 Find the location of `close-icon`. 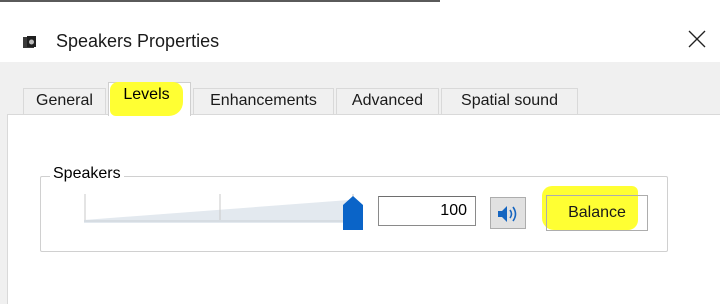

close-icon is located at coordinates (697, 39).